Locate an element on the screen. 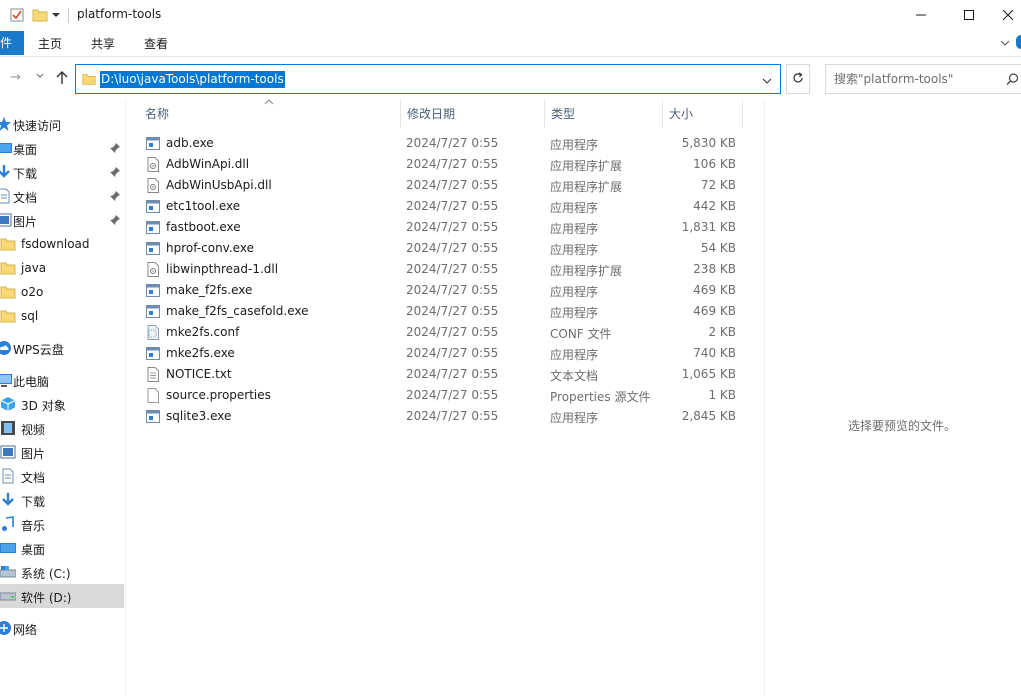  tab-view: 查看 is located at coordinates (156, 43).